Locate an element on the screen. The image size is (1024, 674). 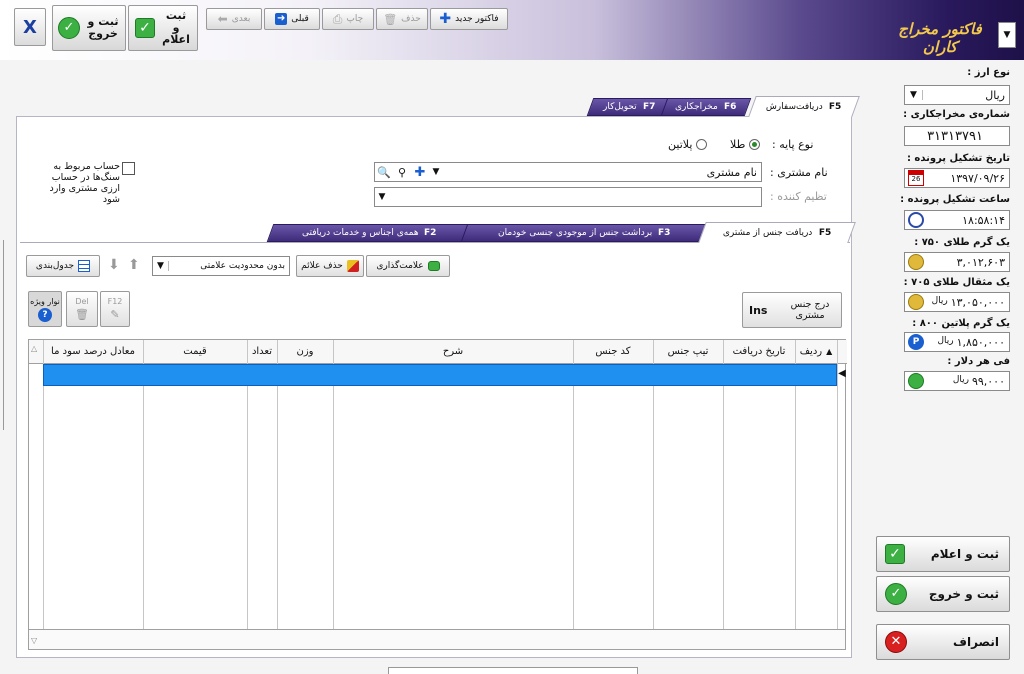
mark-button: علامت‌گذاری is located at coordinates (408, 266).